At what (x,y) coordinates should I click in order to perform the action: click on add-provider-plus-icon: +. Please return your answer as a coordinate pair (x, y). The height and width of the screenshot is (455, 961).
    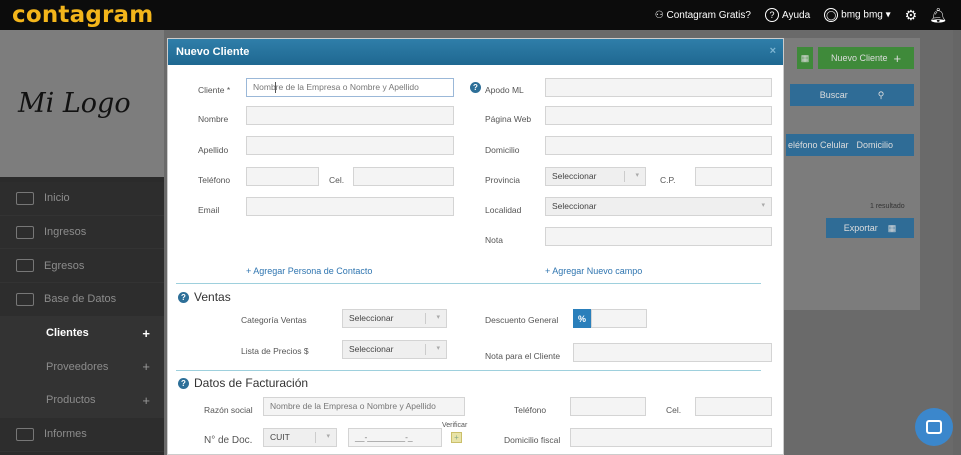
    Looking at the image, I should click on (146, 366).